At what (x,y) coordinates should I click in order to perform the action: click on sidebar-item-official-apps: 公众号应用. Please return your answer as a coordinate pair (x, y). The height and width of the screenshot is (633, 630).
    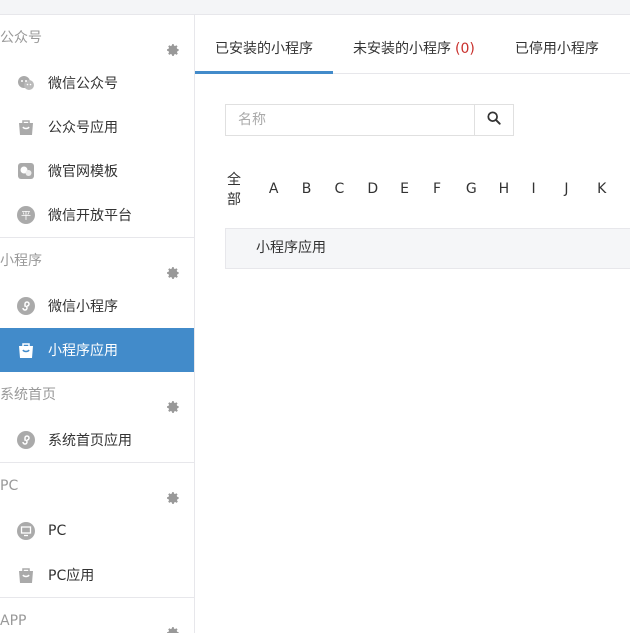
    Looking at the image, I should click on (97, 127).